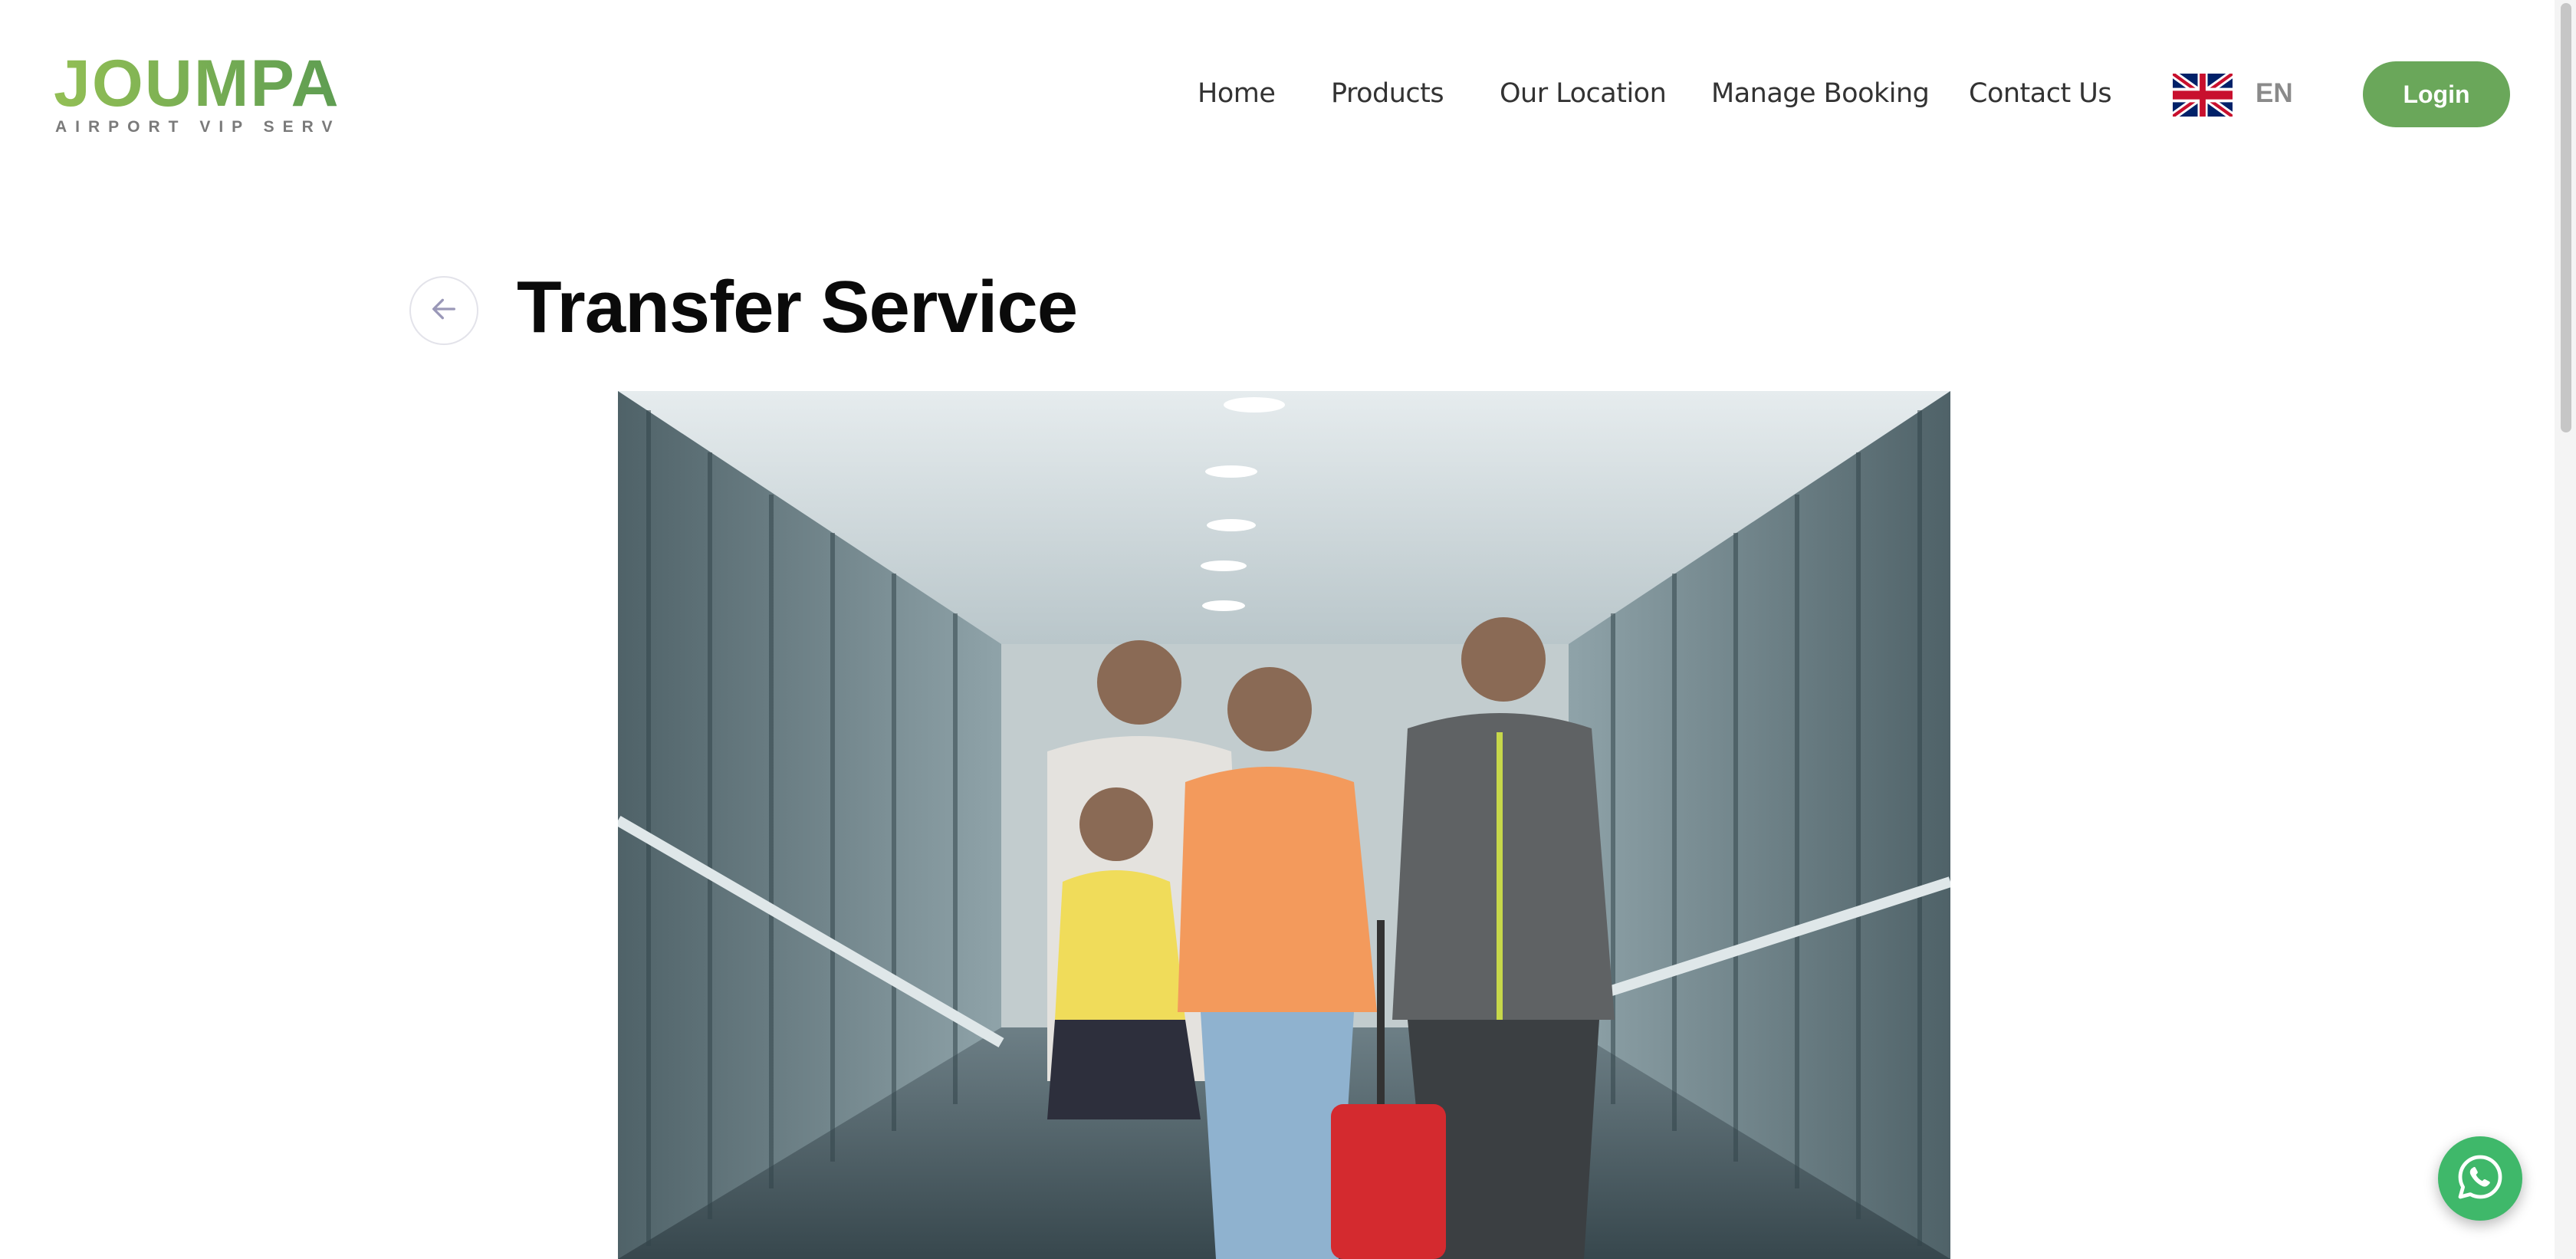  Describe the element at coordinates (1821, 94) in the screenshot. I see `nav-manage-booking: Manage Booking` at that location.